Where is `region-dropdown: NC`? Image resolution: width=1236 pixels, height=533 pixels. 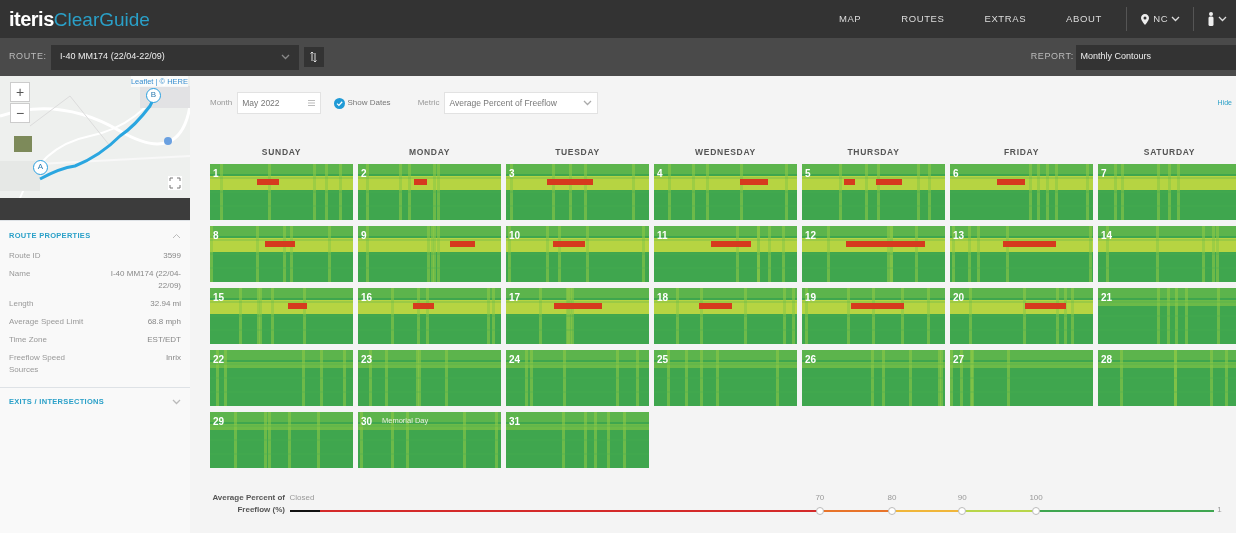
region-dropdown: NC is located at coordinates (1160, 19).